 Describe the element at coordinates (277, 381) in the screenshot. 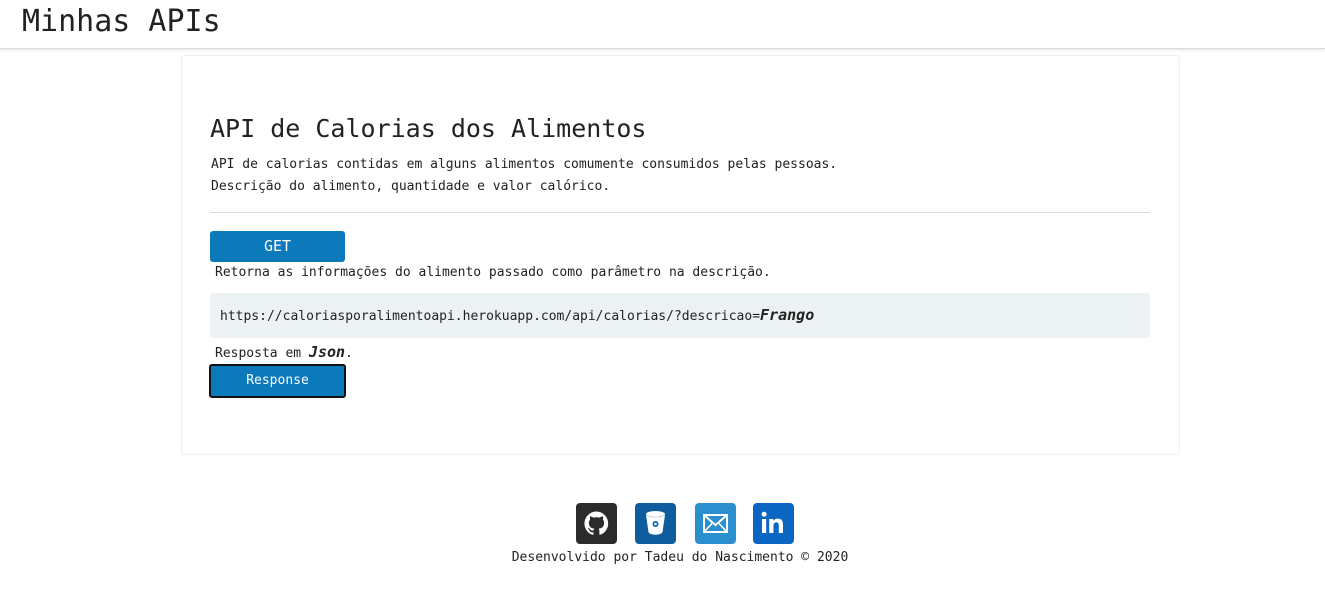

I see `response-button: Response` at that location.